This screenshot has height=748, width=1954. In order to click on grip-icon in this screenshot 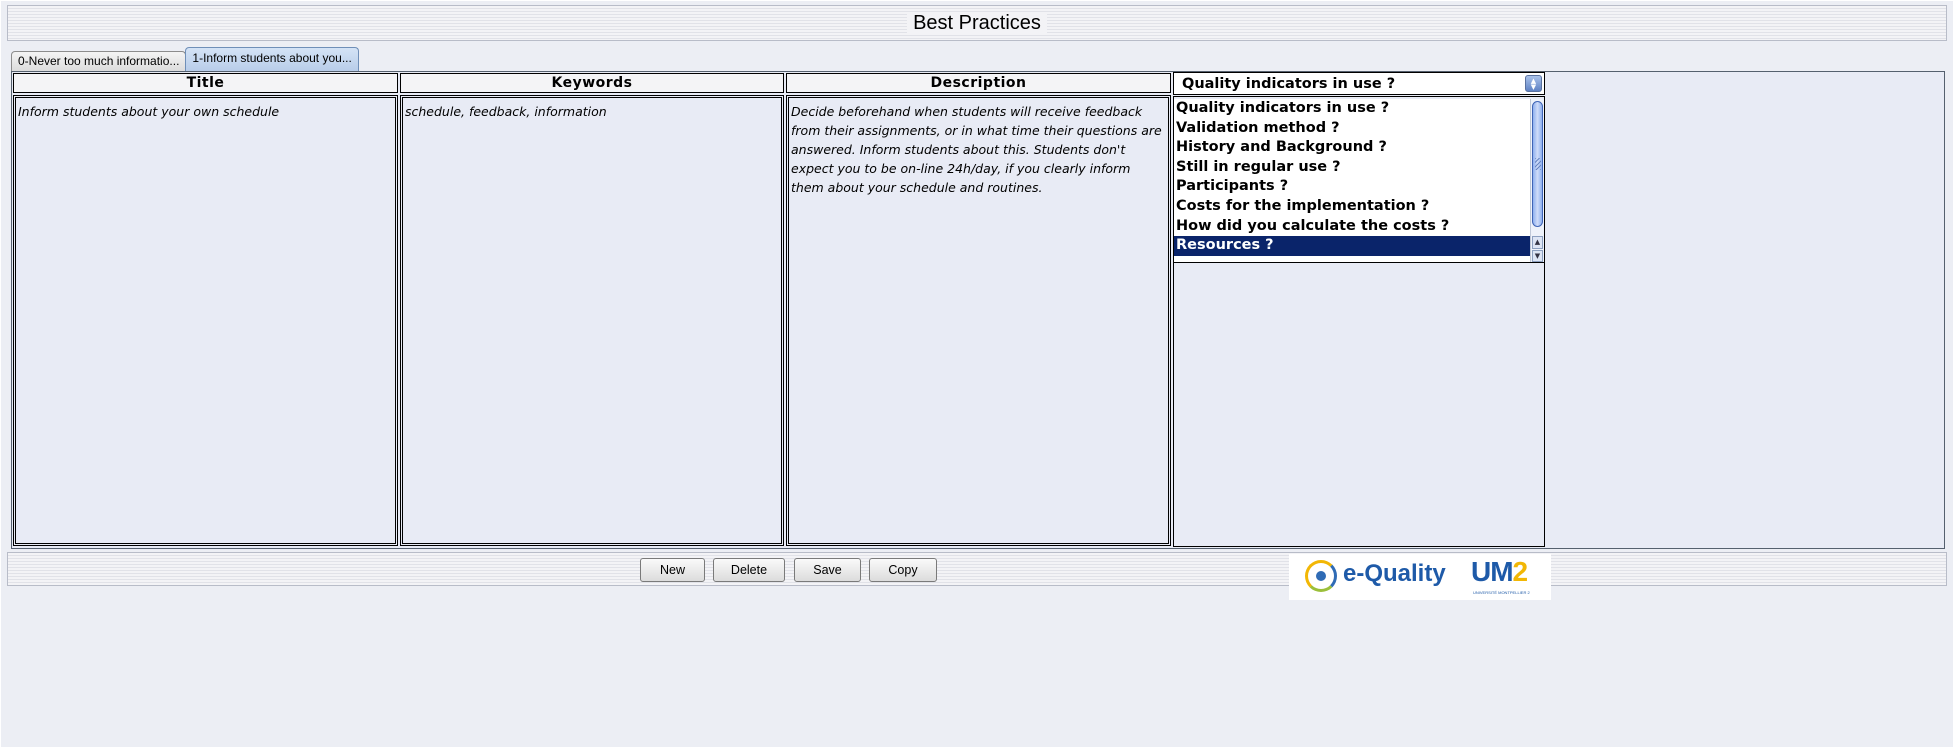, I will do `click(1538, 164)`.